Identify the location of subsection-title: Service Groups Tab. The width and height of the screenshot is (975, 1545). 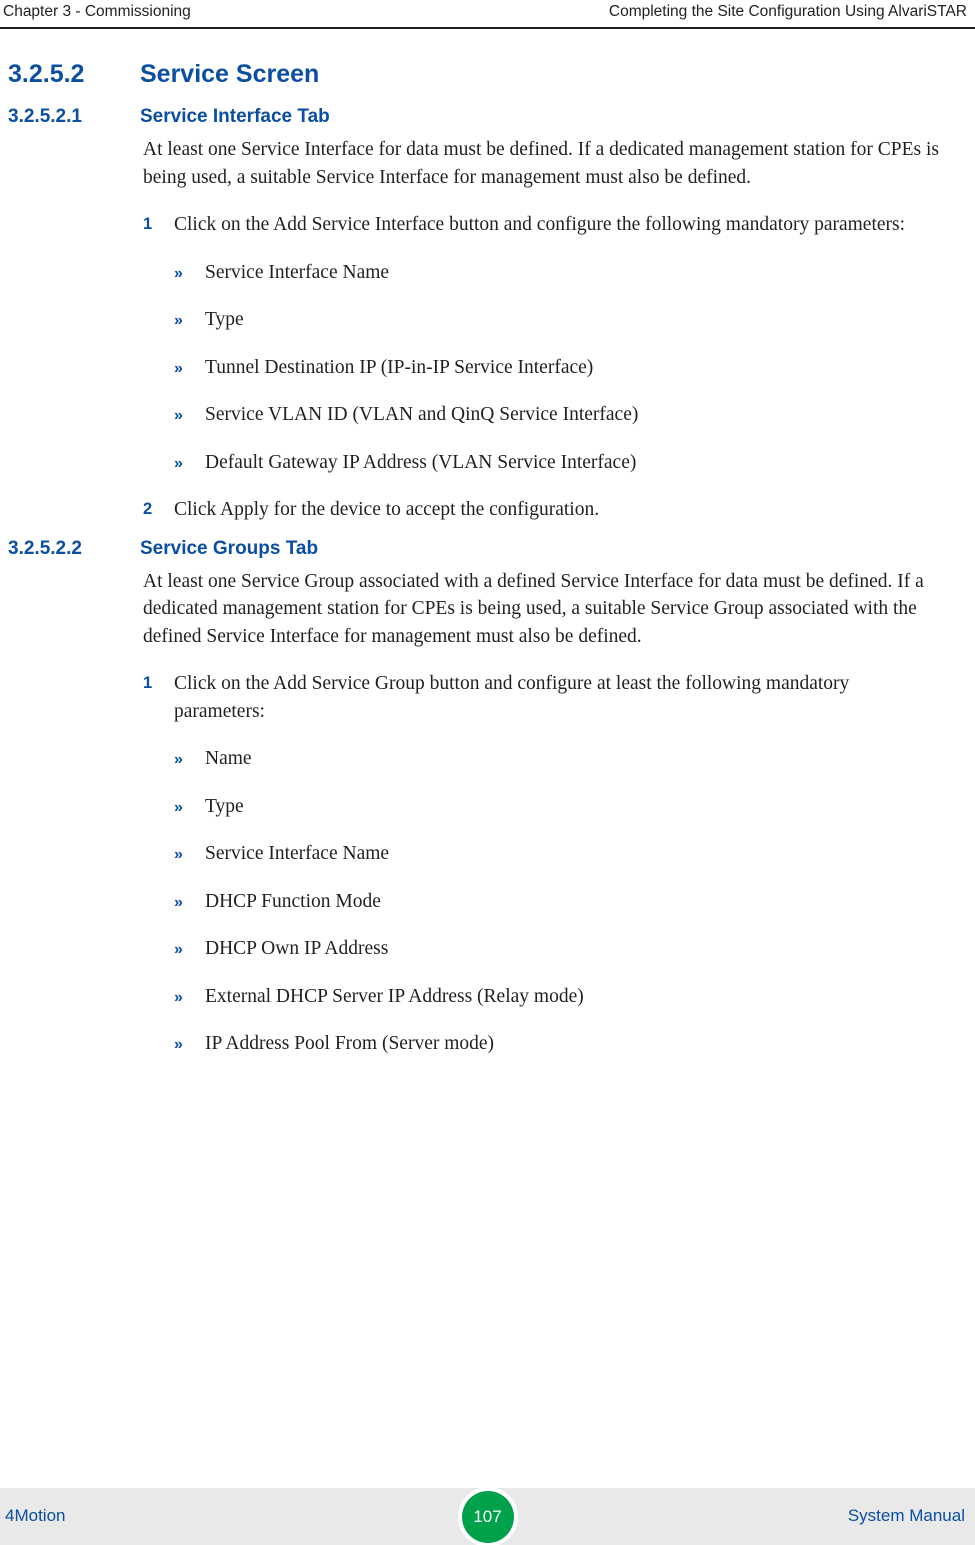
(229, 548).